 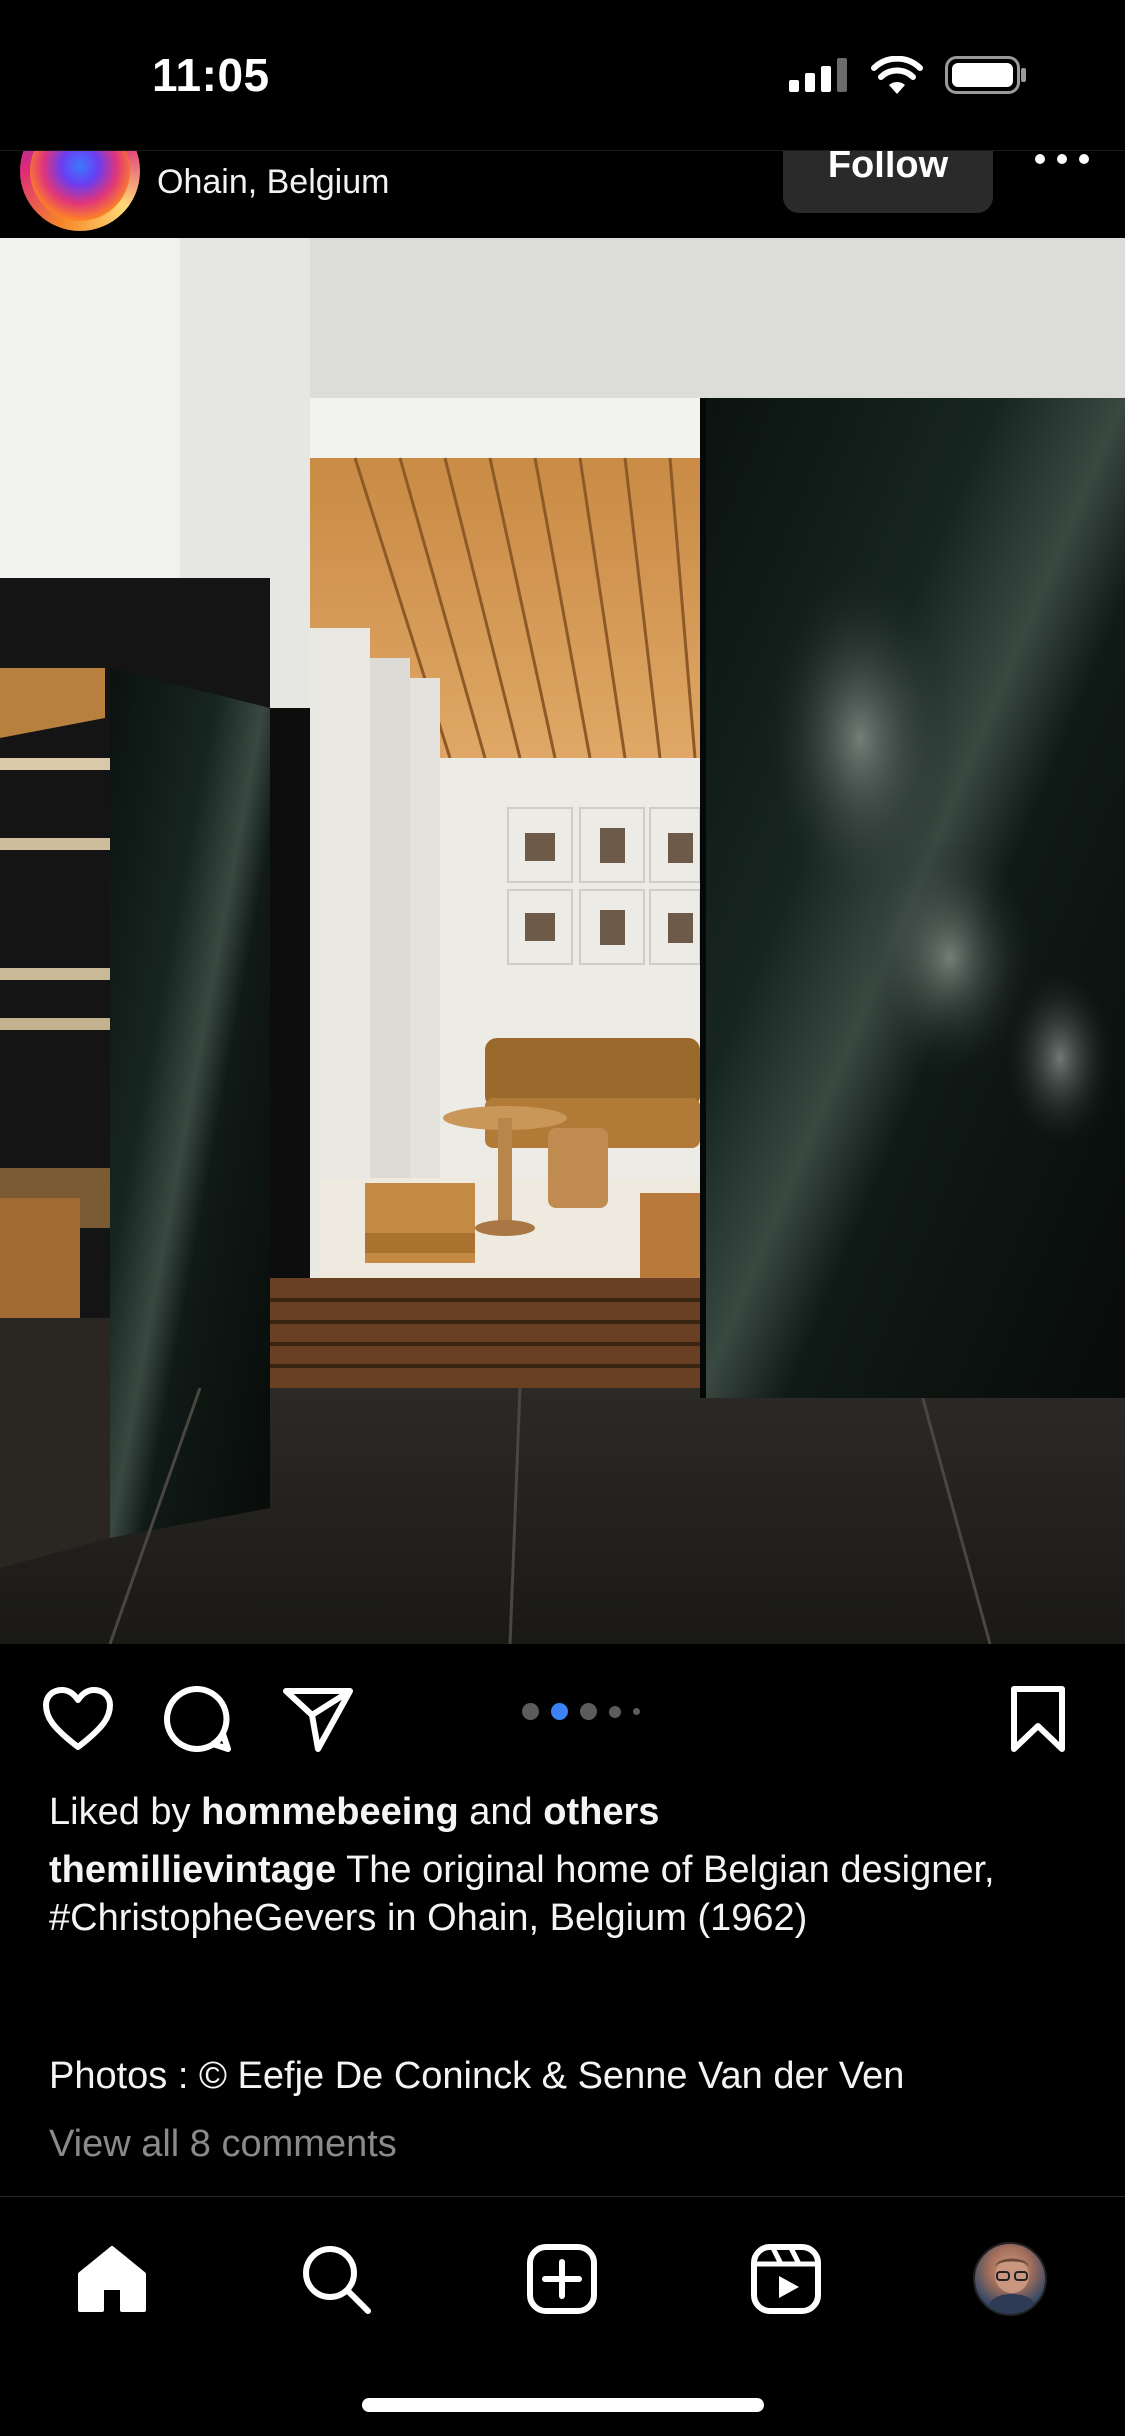 I want to click on more-options-icon, so click(x=1062, y=166).